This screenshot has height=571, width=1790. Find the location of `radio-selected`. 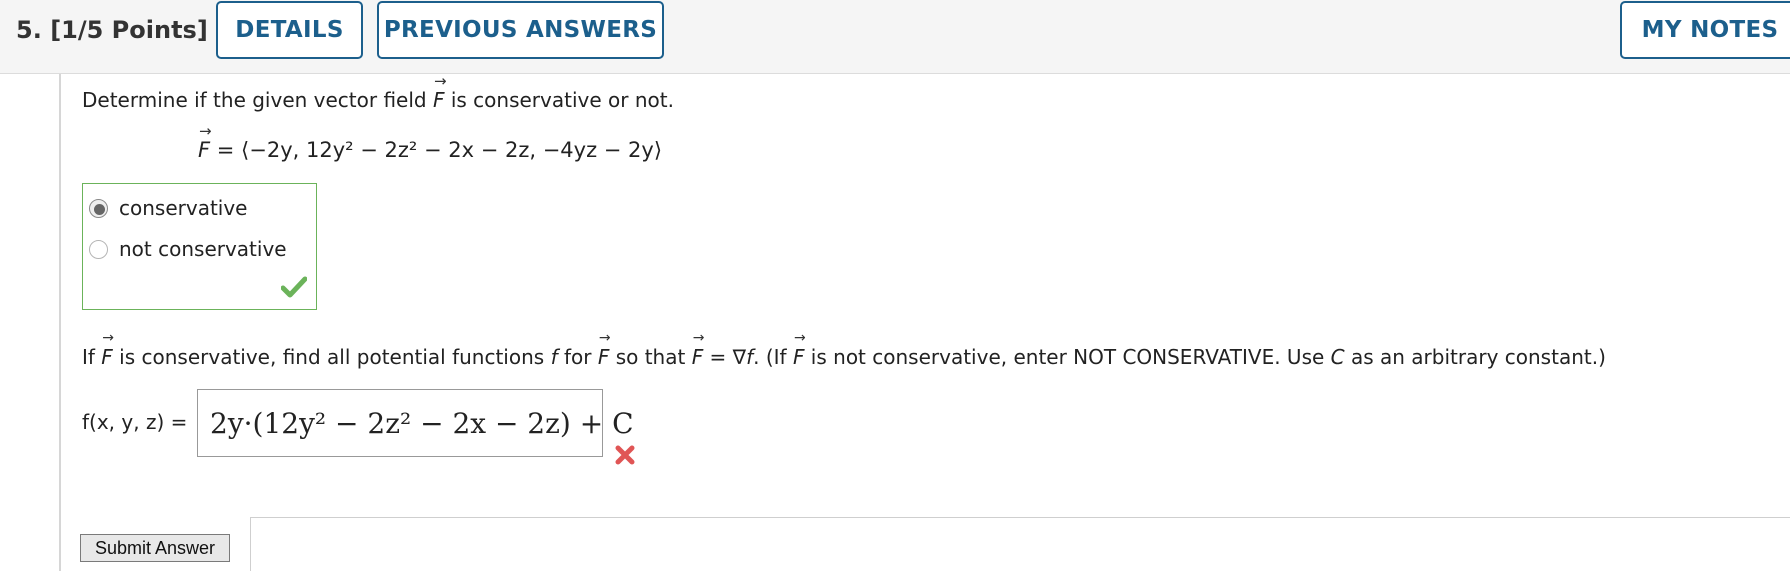

radio-selected is located at coordinates (98, 208).